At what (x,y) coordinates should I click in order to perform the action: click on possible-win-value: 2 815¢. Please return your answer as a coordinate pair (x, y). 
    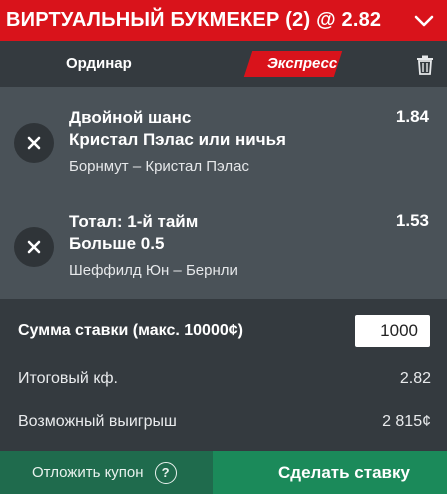
    Looking at the image, I should click on (406, 421).